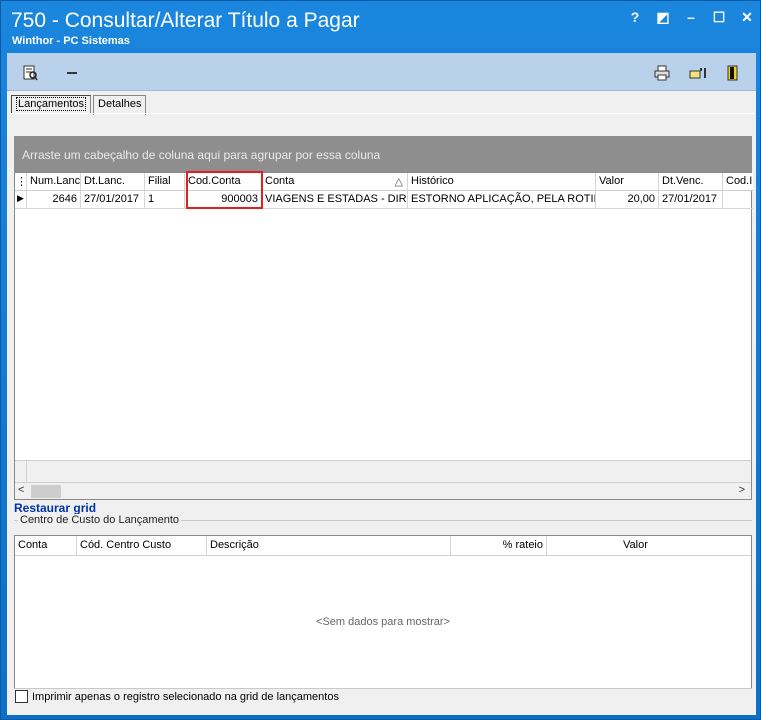  What do you see at coordinates (185, 20) in the screenshot?
I see `window-title: 750 - Consultar/Alterar Título a Pagar` at bounding box center [185, 20].